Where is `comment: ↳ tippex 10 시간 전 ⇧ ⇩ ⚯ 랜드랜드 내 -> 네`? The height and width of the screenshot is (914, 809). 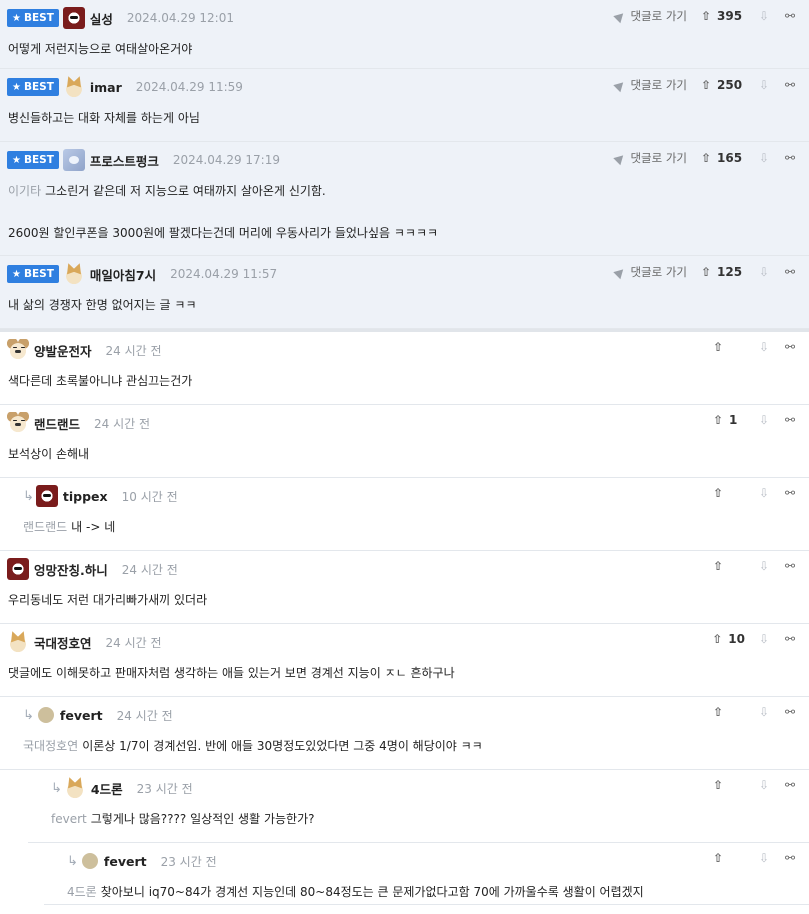
comment: ↳ tippex 10 시간 전 ⇧ ⇩ ⚯ 랜드랜드 내 -> 네 is located at coordinates (404, 514).